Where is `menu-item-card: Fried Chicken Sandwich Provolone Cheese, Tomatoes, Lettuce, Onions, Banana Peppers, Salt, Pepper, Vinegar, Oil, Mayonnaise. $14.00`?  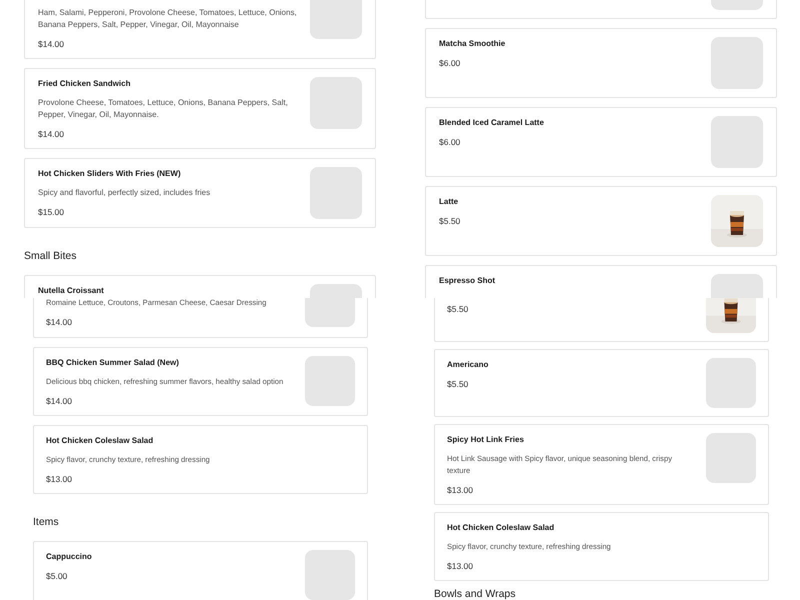 menu-item-card: Fried Chicken Sandwich Provolone Cheese, Tomatoes, Lettuce, Onions, Banana Peppers, Salt, Pepper, Vinegar, Oil, Mayonnaise. $14.00 is located at coordinates (200, 108).